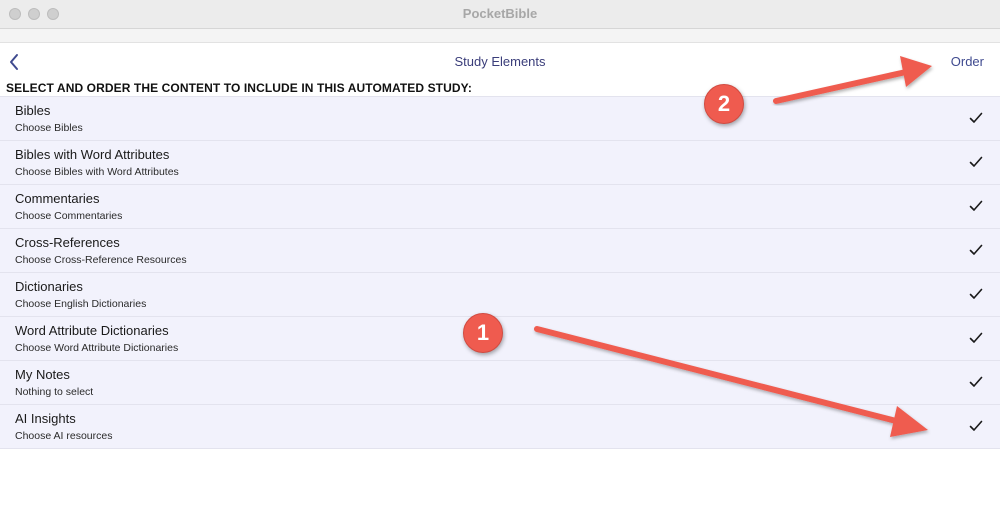  Describe the element at coordinates (500, 36) in the screenshot. I see `toolbar-strip` at that location.